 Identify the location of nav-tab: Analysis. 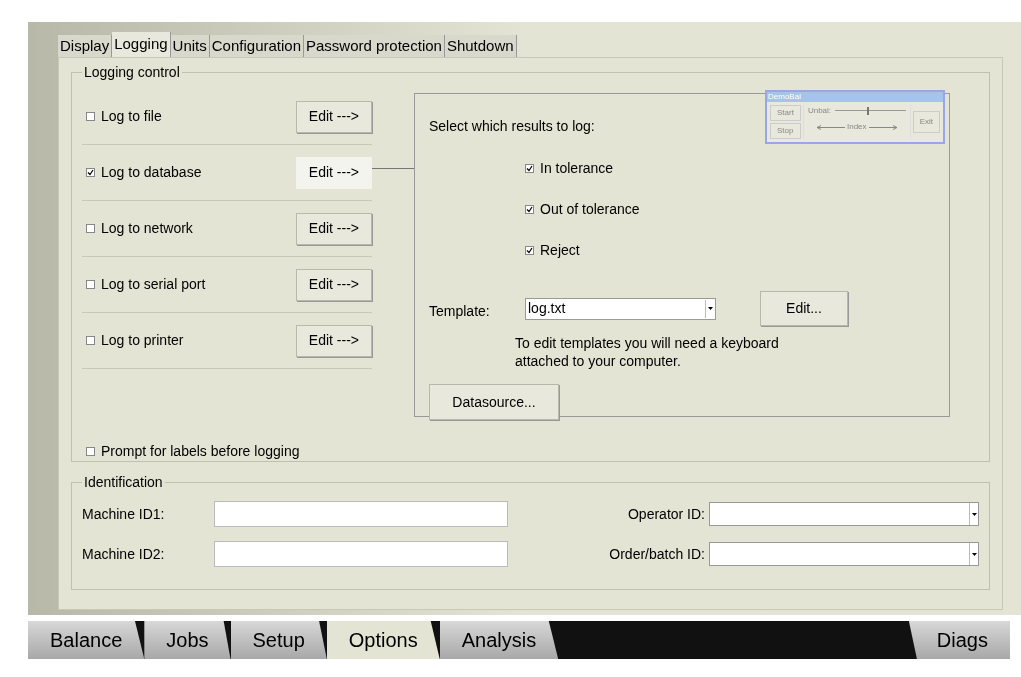
(499, 640).